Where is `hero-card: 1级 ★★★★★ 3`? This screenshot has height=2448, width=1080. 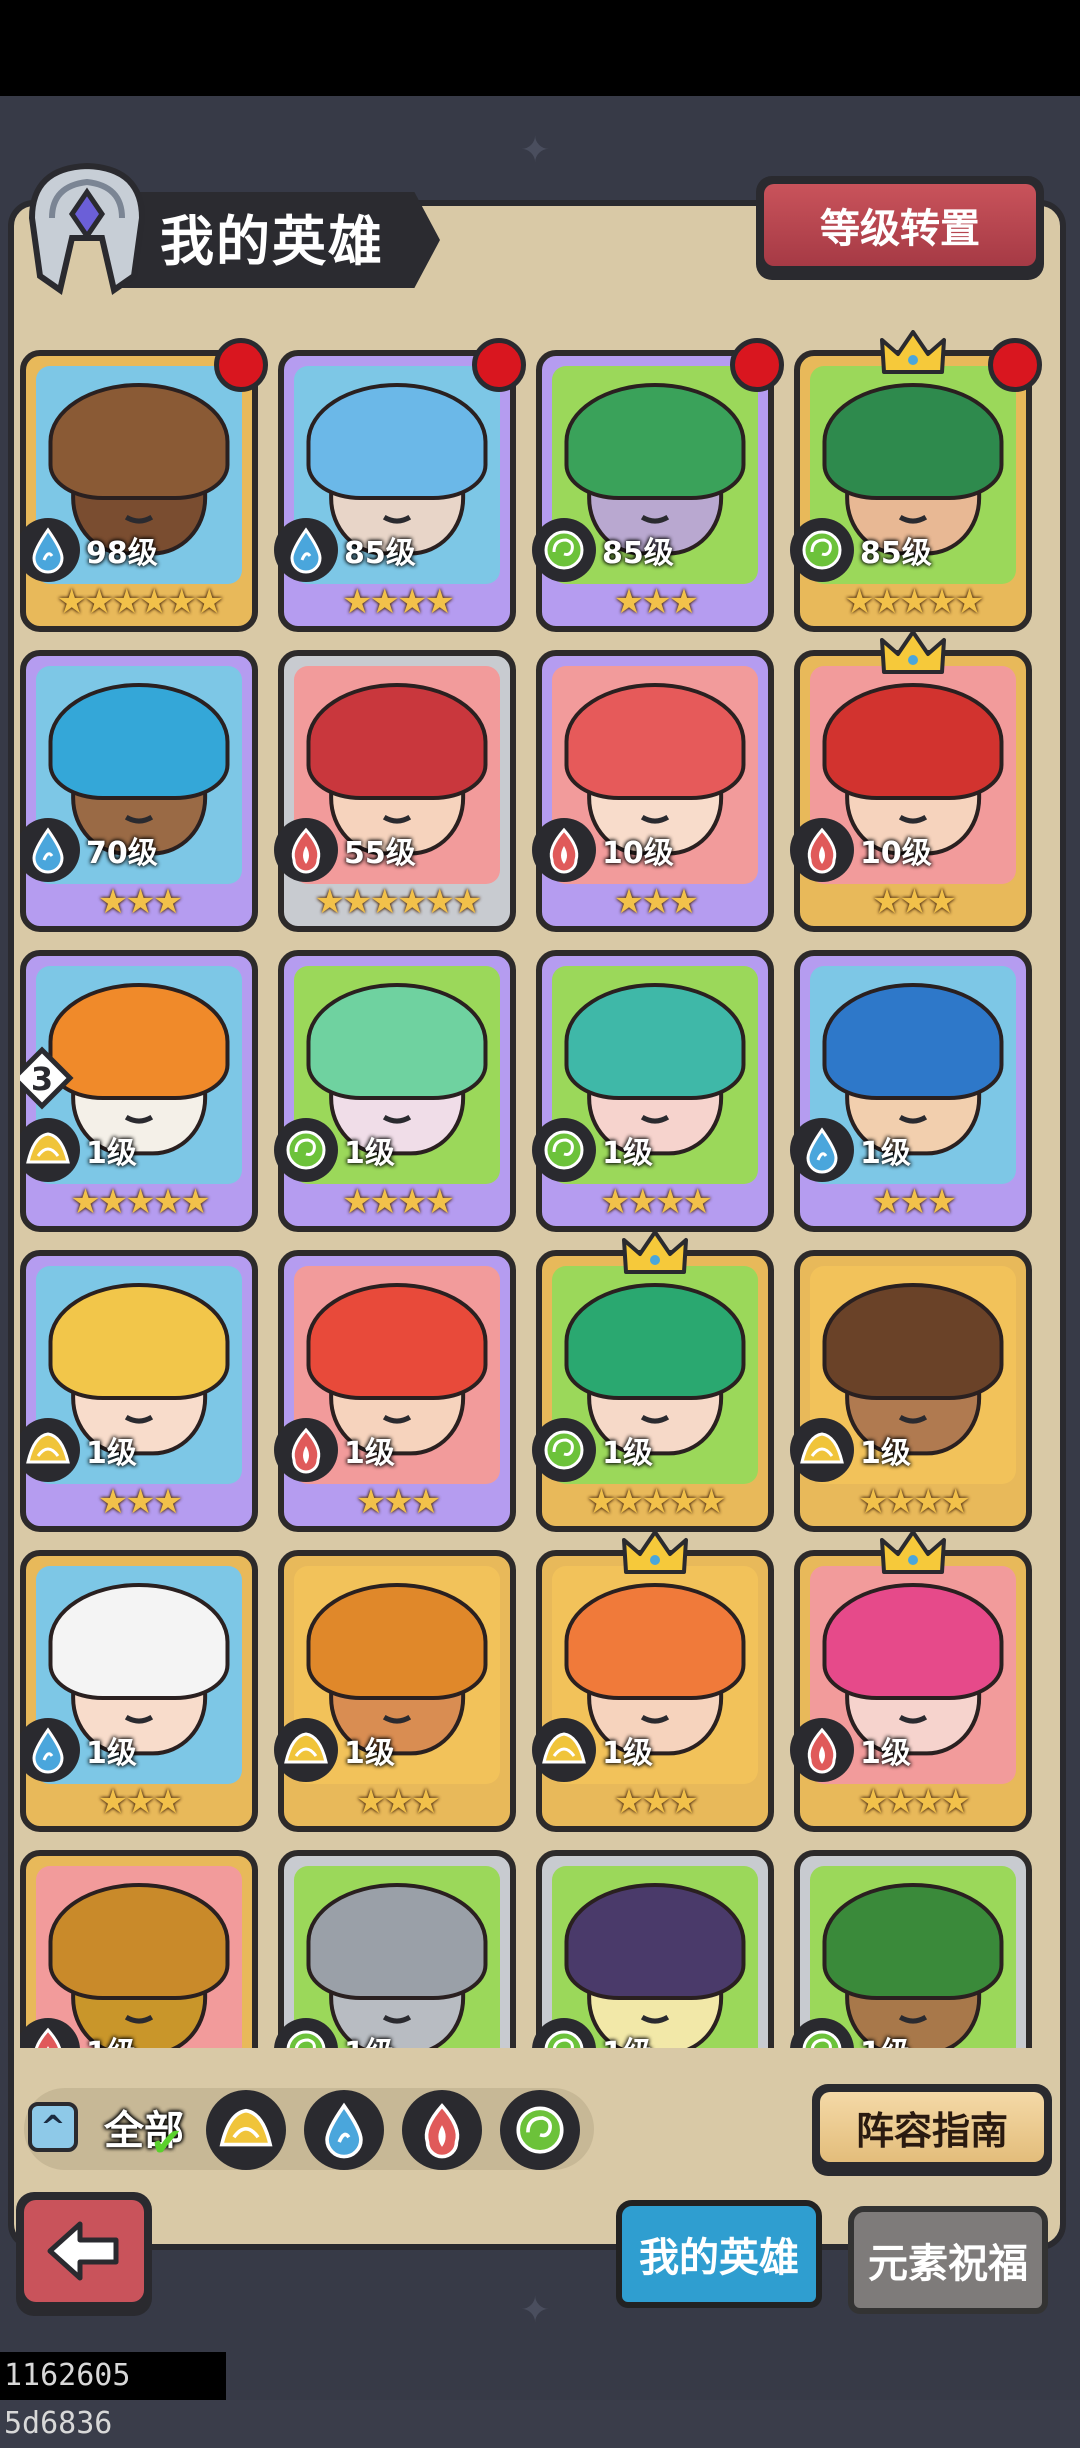 hero-card: 1级 ★★★★★ 3 is located at coordinates (139, 1091).